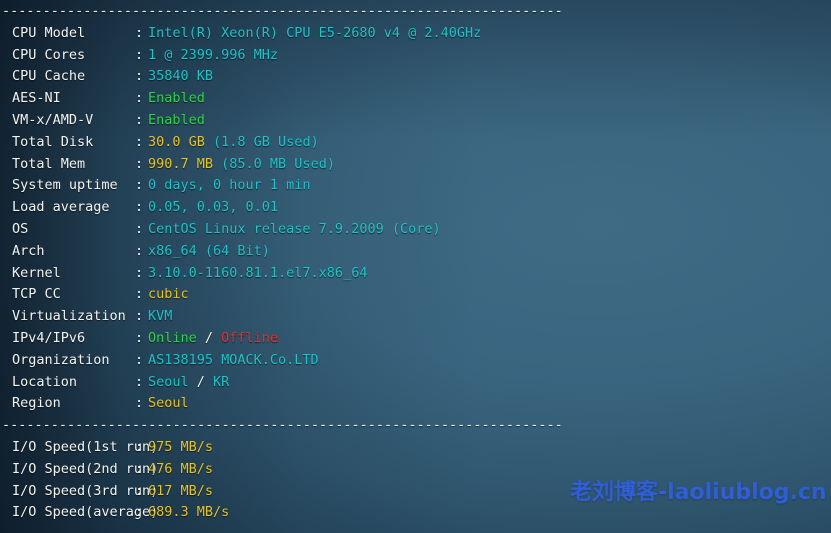 The width and height of the screenshot is (831, 533). What do you see at coordinates (36, 403) in the screenshot?
I see `row-label: Region` at bounding box center [36, 403].